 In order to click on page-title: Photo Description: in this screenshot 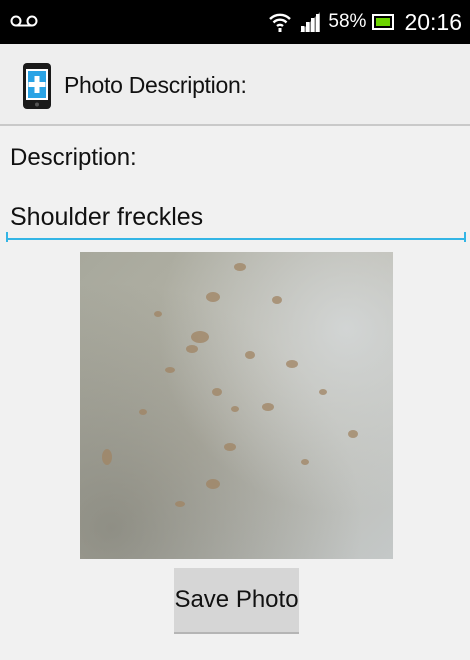, I will do `click(155, 85)`.